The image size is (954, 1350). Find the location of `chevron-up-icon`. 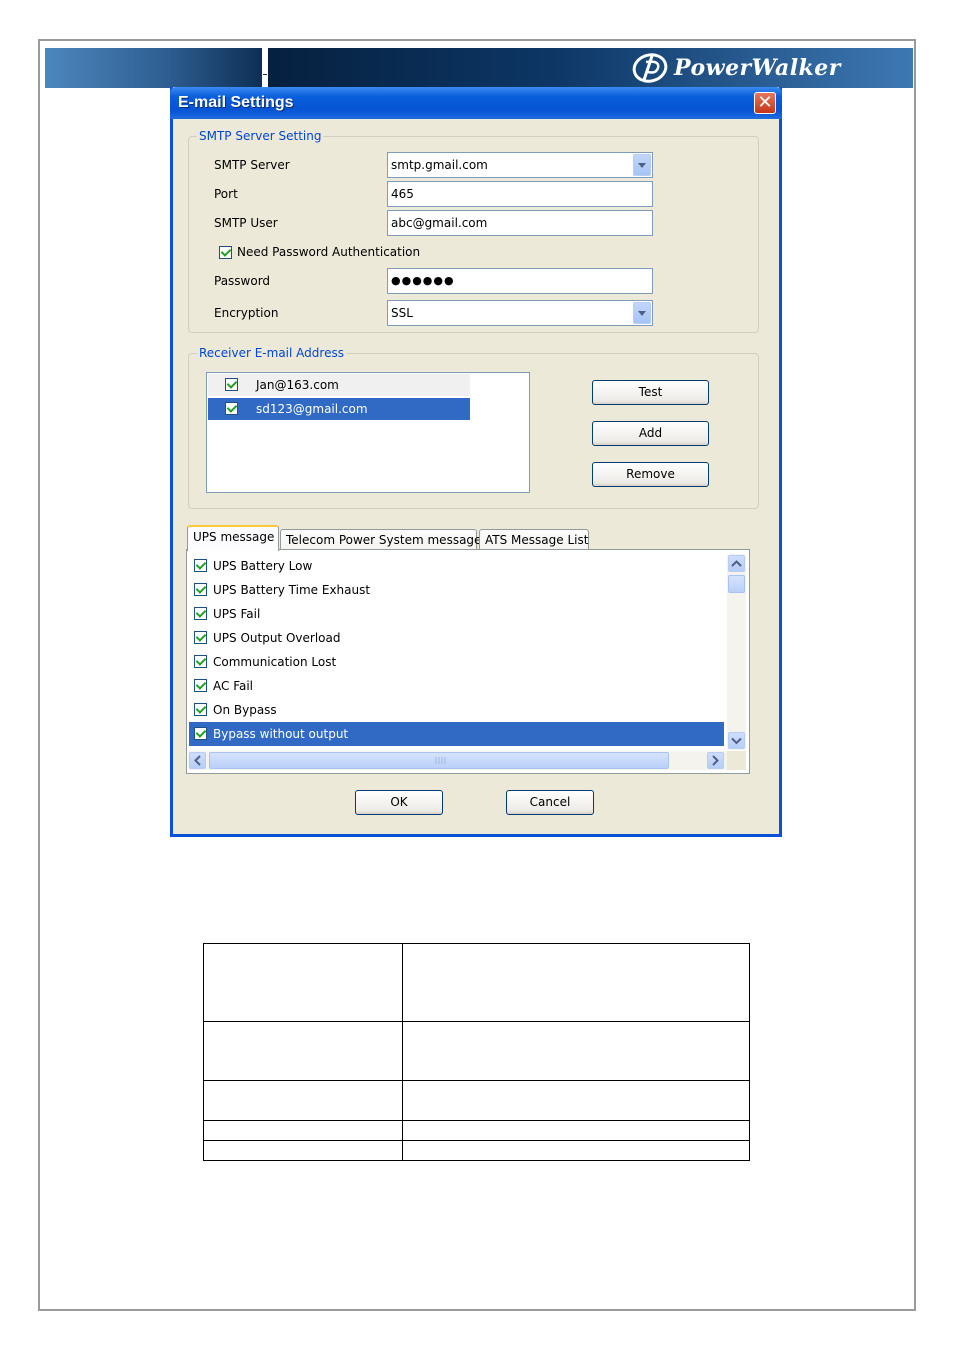

chevron-up-icon is located at coordinates (736, 563).